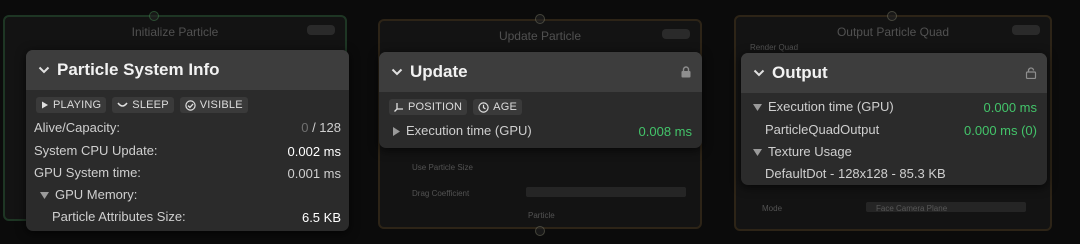  Describe the element at coordinates (483, 107) in the screenshot. I see `clock-icon` at that location.